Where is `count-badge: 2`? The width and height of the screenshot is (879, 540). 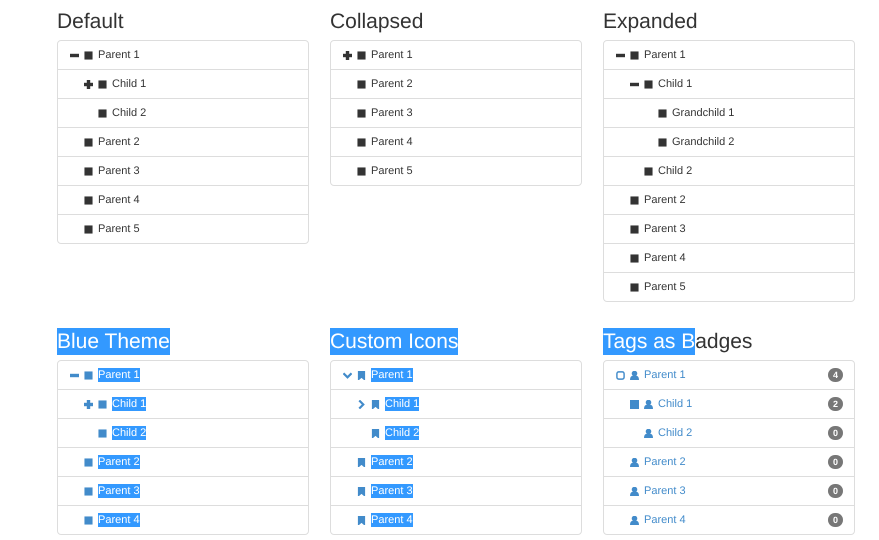
count-badge: 2 is located at coordinates (835, 404).